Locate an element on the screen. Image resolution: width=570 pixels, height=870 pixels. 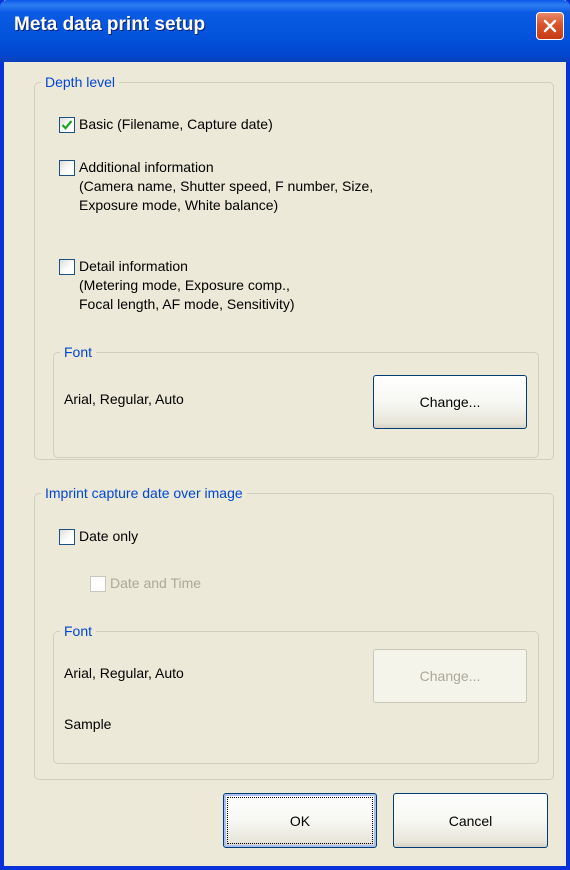
depth-font-label: Font is located at coordinates (78, 352).